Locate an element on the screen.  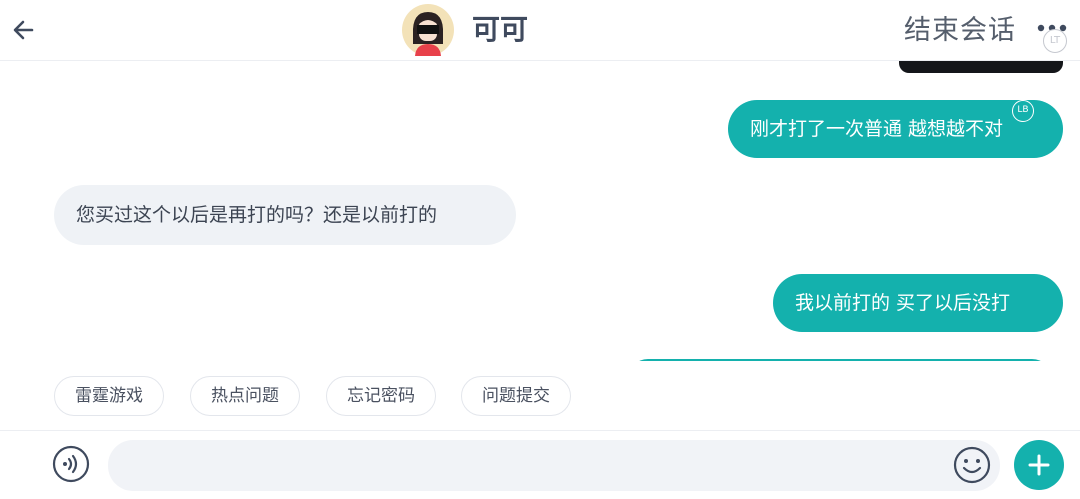
end-session-button: 结束会话 is located at coordinates (960, 31).